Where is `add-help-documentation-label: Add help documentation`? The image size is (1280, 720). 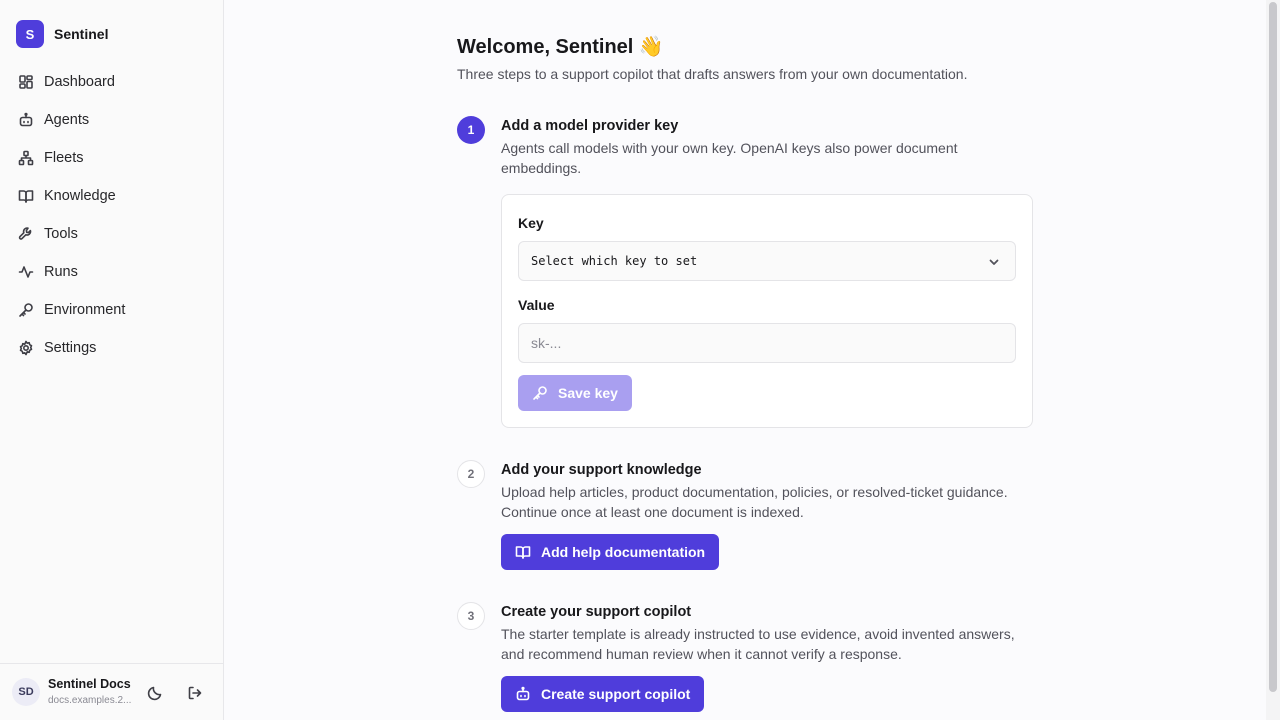 add-help-documentation-label: Add help documentation is located at coordinates (623, 552).